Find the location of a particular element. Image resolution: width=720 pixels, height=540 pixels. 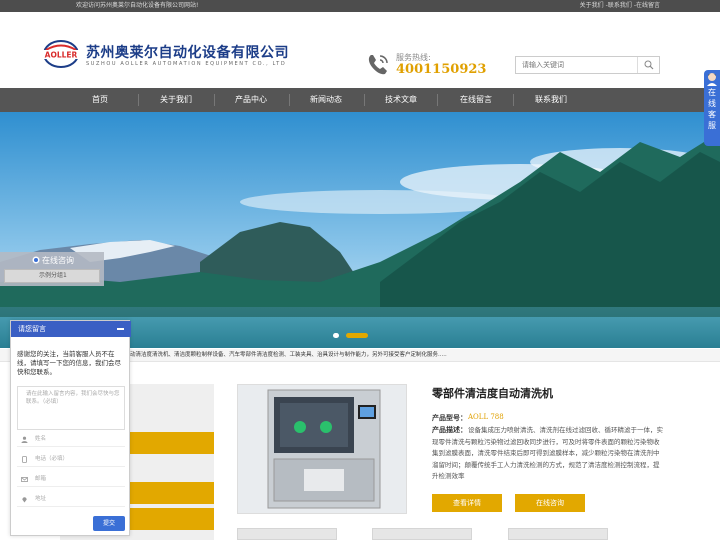

online-consult-panel: 在线咨询 示例分组1 is located at coordinates (52, 269).